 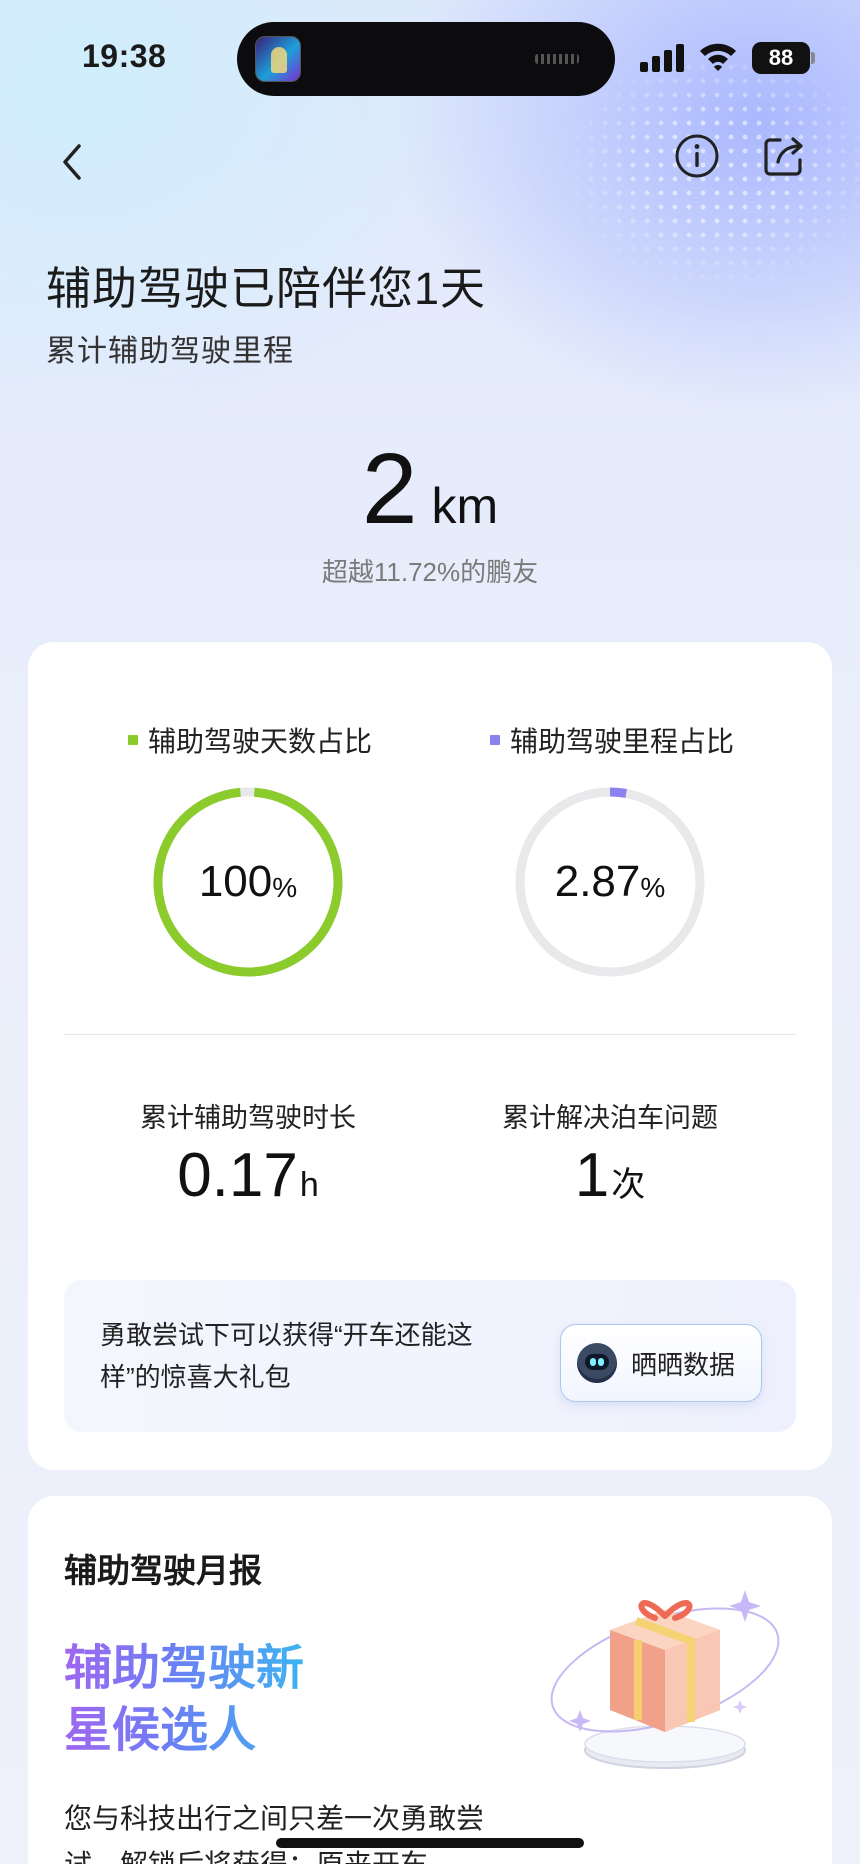 What do you see at coordinates (309, 1185) in the screenshot?
I see `stat-unit: h` at bounding box center [309, 1185].